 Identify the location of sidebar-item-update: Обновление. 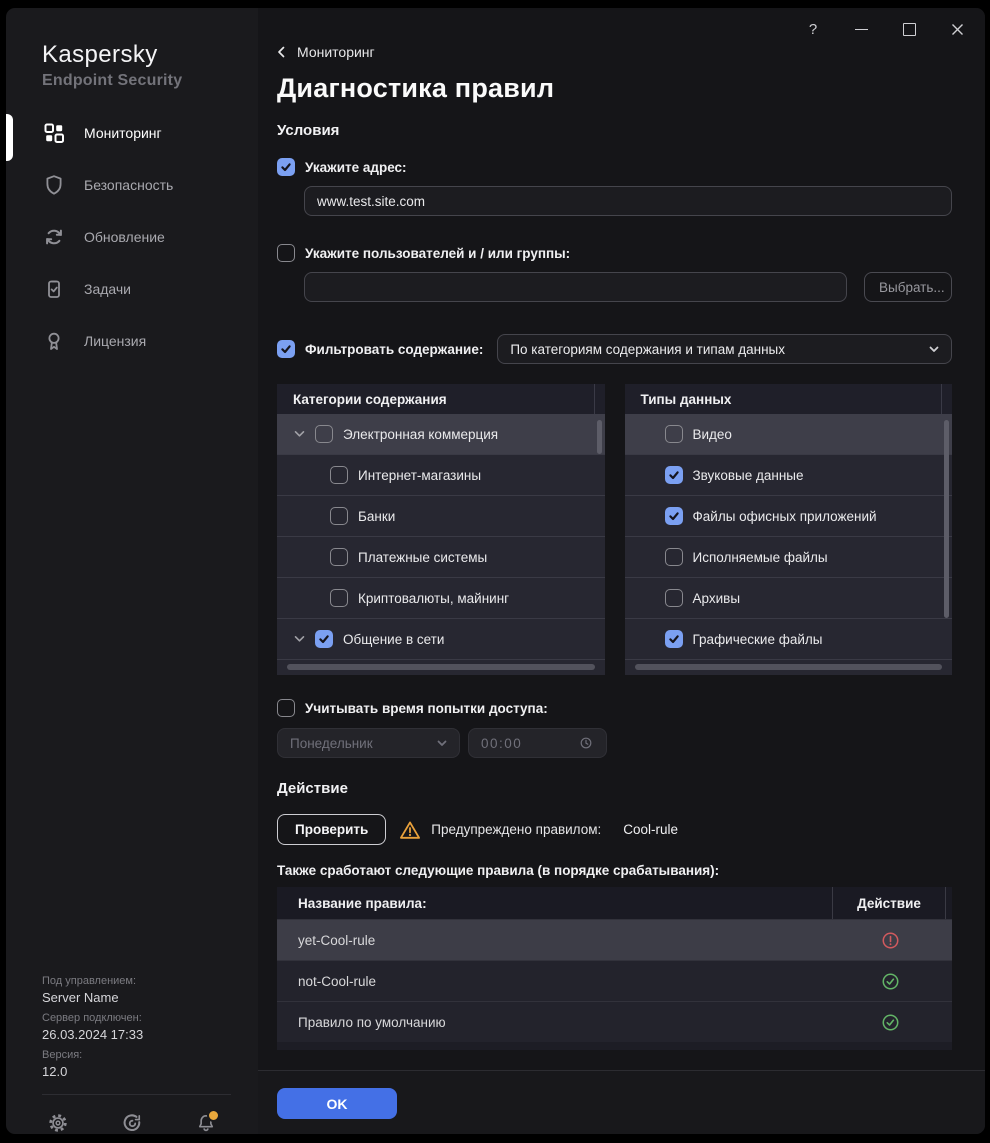
(132, 237).